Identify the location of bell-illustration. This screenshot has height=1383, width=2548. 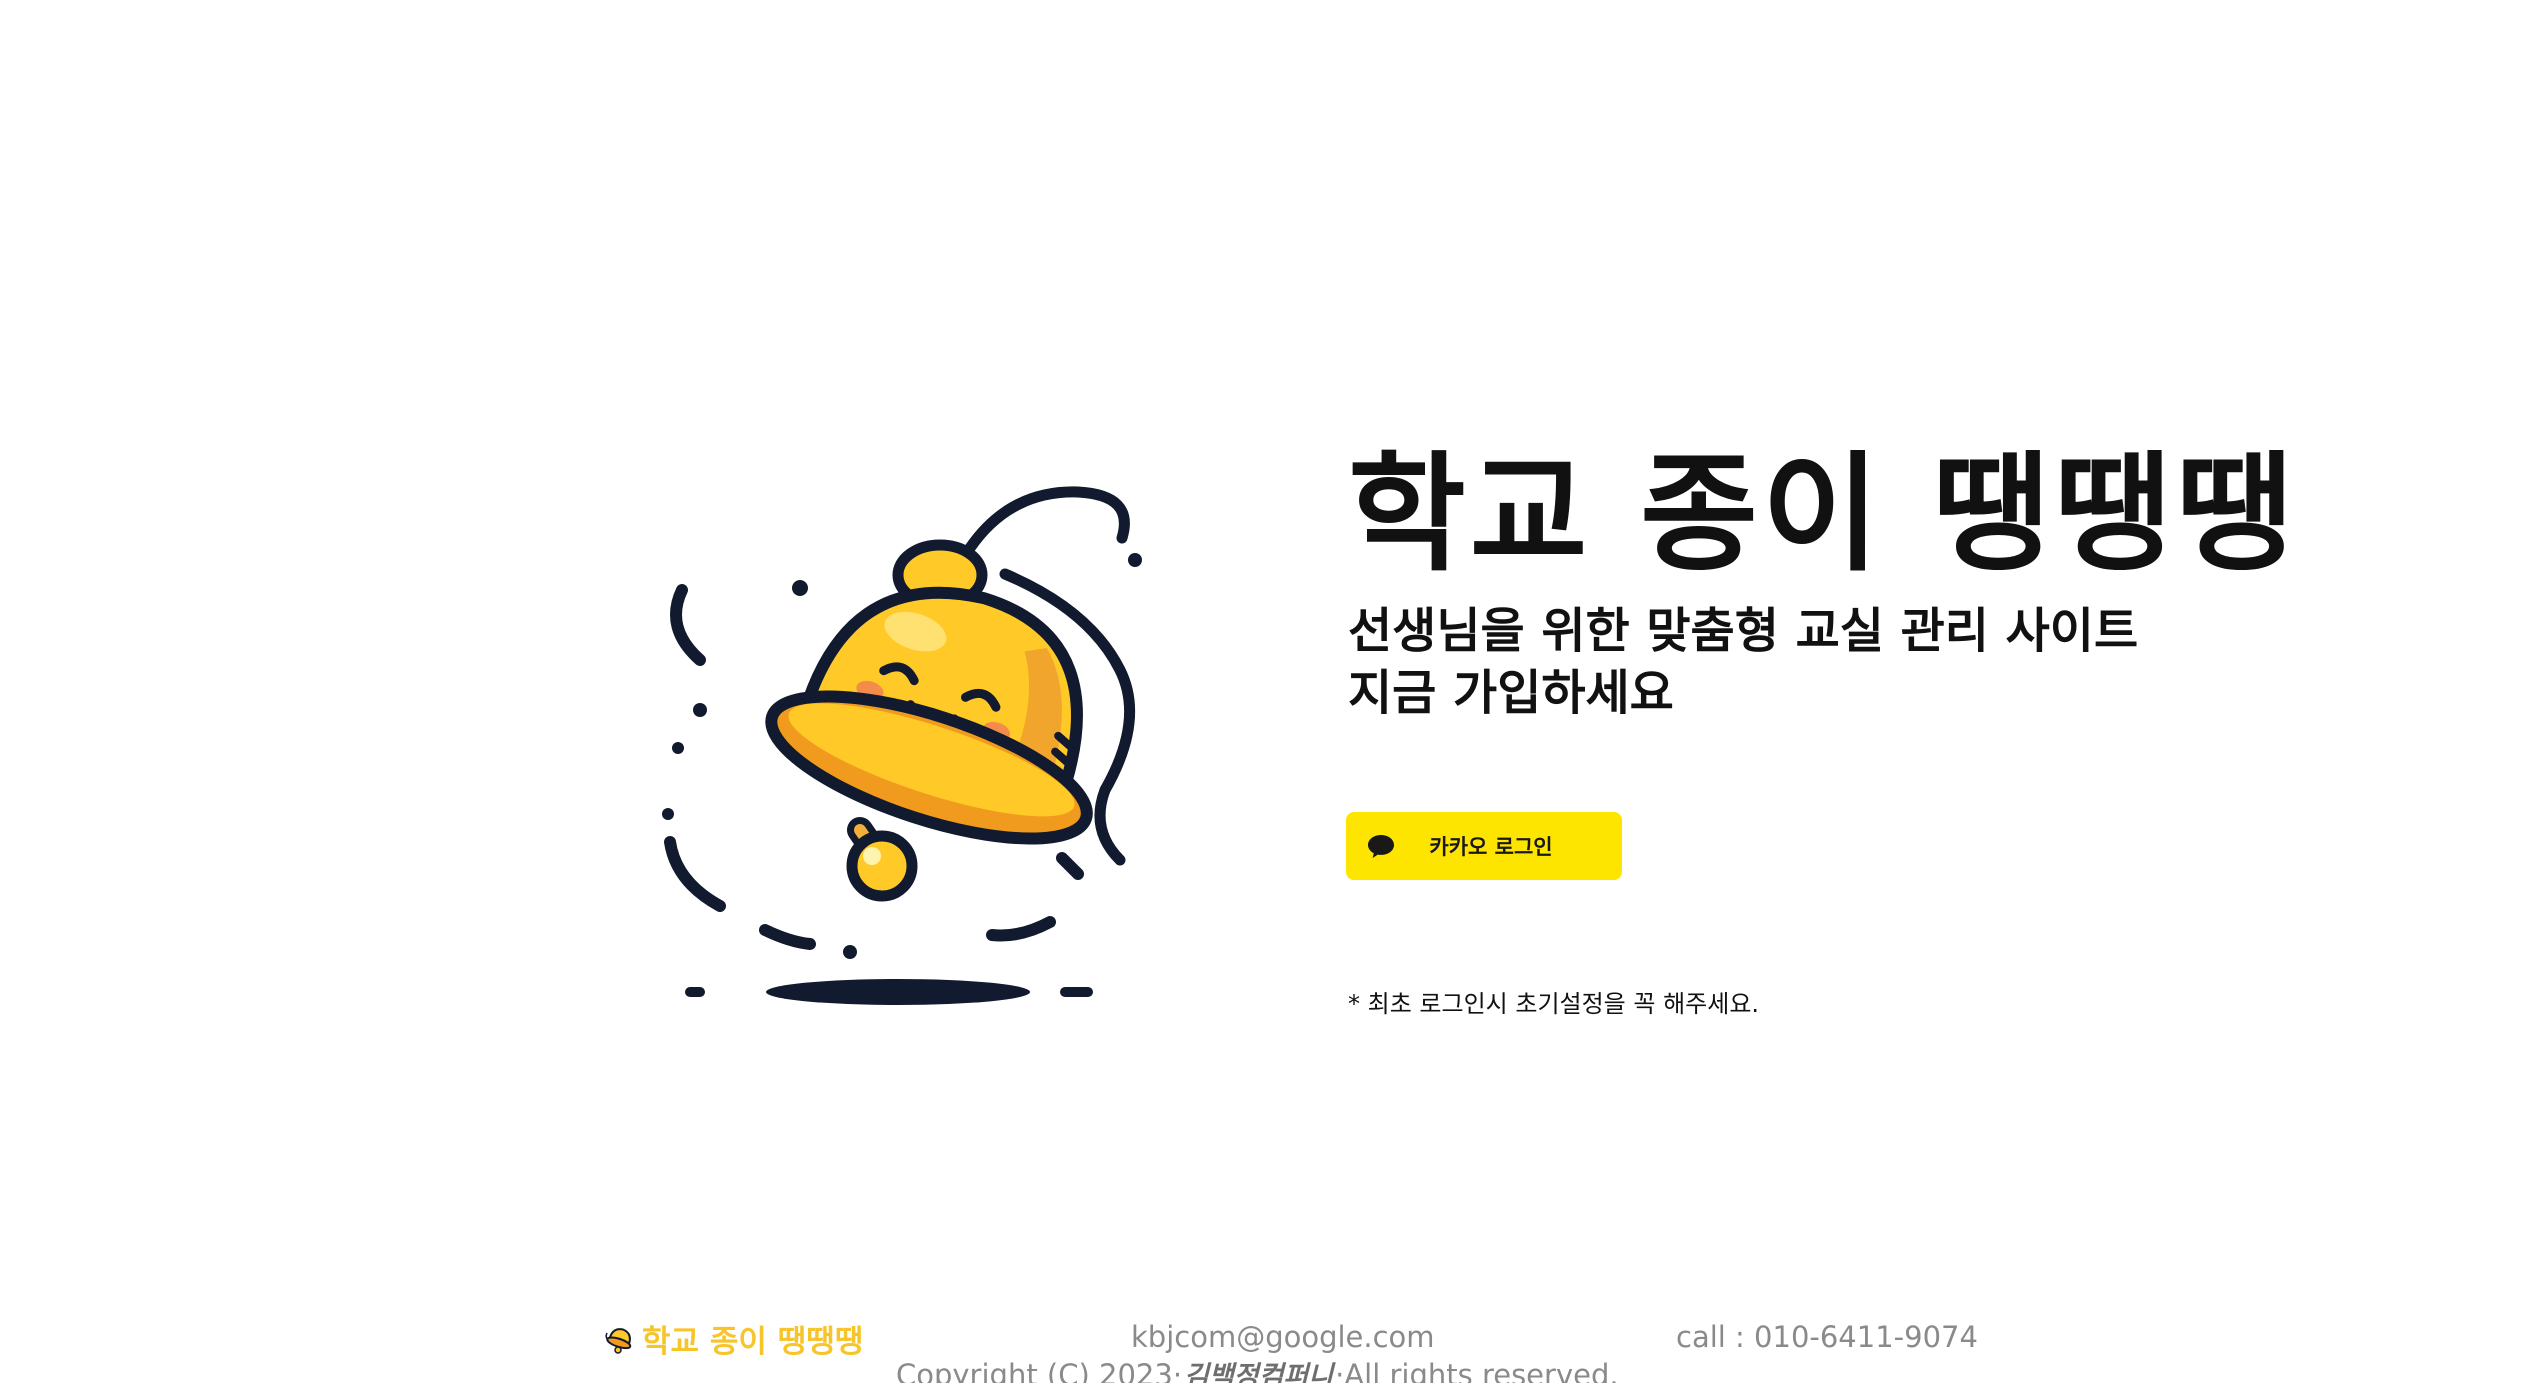
(910, 742).